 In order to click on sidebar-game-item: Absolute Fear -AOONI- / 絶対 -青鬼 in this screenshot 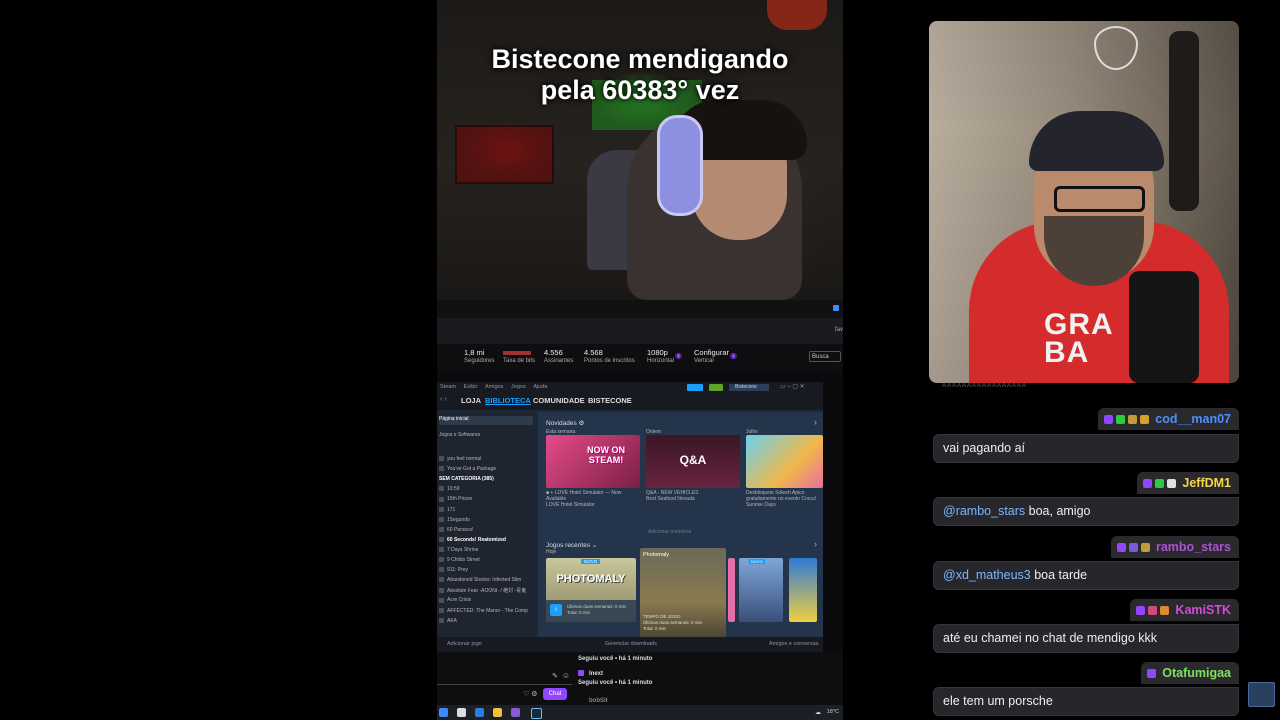, I will do `click(486, 591)`.